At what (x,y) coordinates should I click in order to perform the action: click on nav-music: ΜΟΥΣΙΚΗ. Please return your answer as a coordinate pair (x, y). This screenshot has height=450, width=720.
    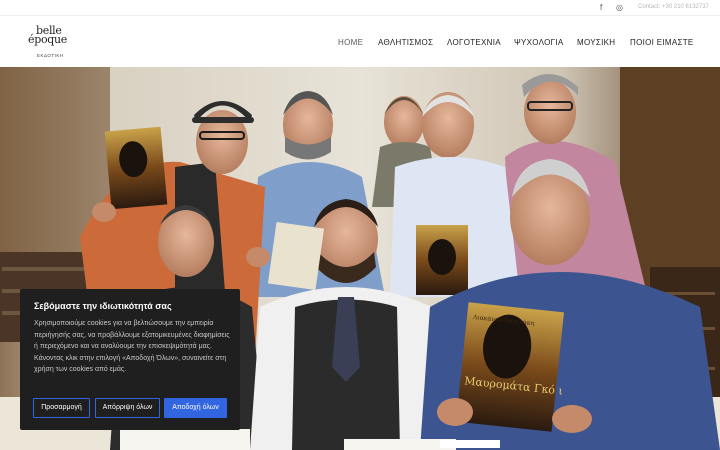
    Looking at the image, I should click on (596, 42).